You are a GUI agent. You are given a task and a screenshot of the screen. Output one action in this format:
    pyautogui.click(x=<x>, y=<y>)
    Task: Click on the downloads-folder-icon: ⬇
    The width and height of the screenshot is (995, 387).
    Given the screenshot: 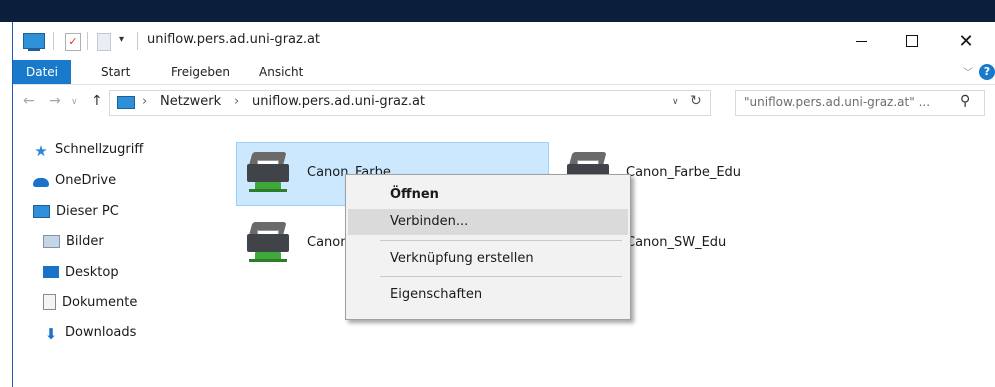 What is the action you would take?
    pyautogui.click(x=51, y=334)
    